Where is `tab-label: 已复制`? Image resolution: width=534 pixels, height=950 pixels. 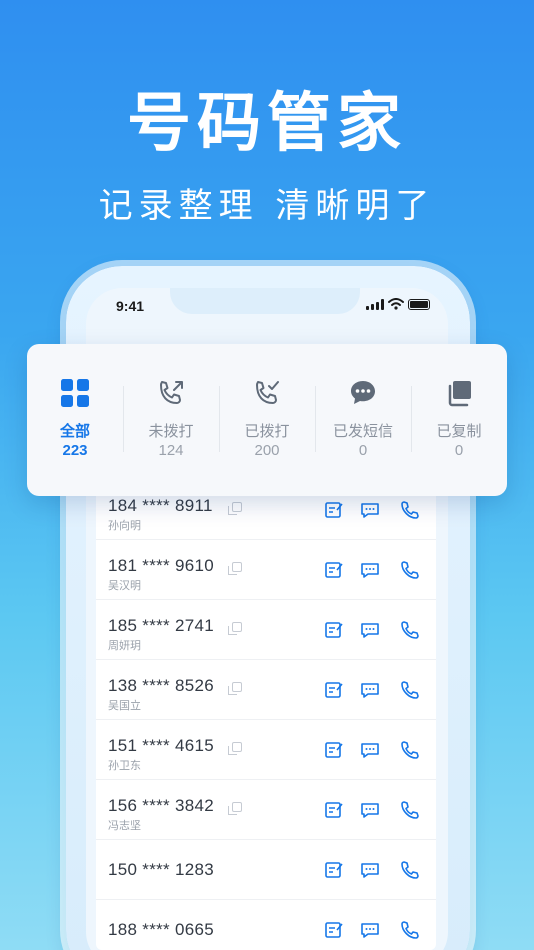 tab-label: 已复制 is located at coordinates (459, 431).